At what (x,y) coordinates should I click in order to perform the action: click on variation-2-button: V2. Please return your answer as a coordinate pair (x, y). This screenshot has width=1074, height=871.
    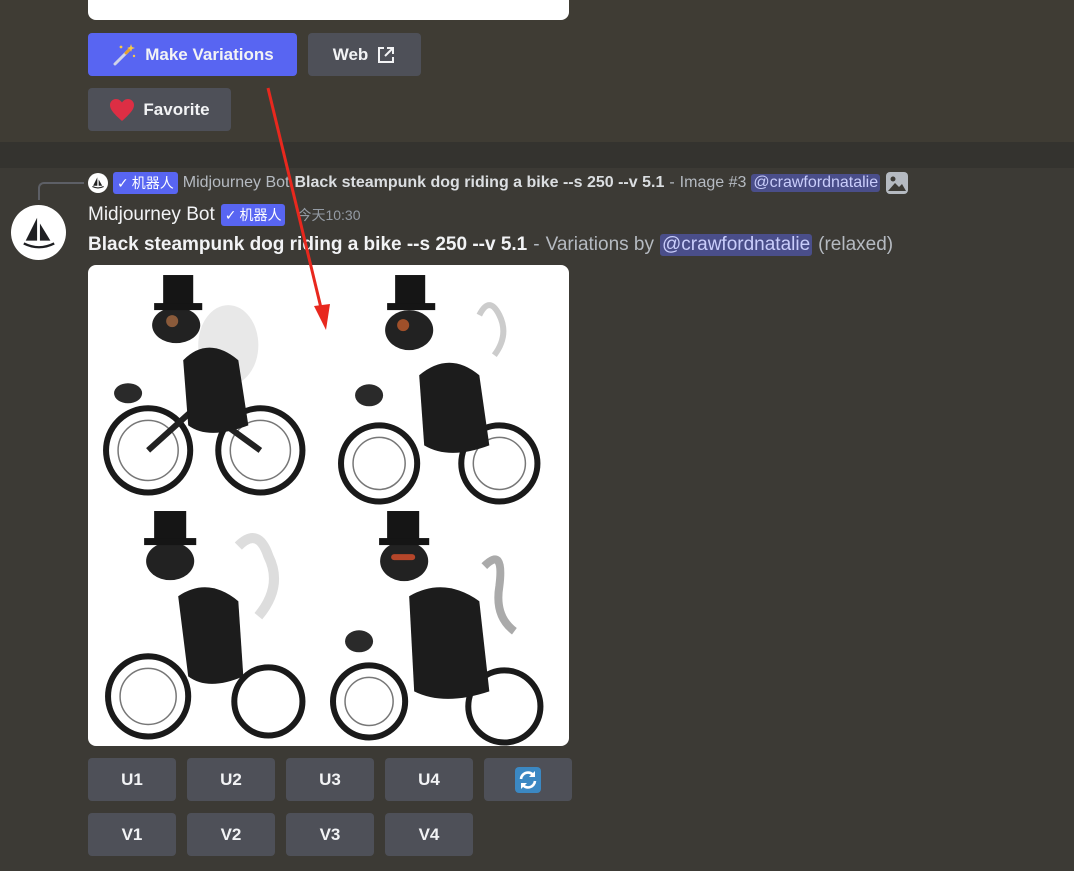
    Looking at the image, I should click on (231, 834).